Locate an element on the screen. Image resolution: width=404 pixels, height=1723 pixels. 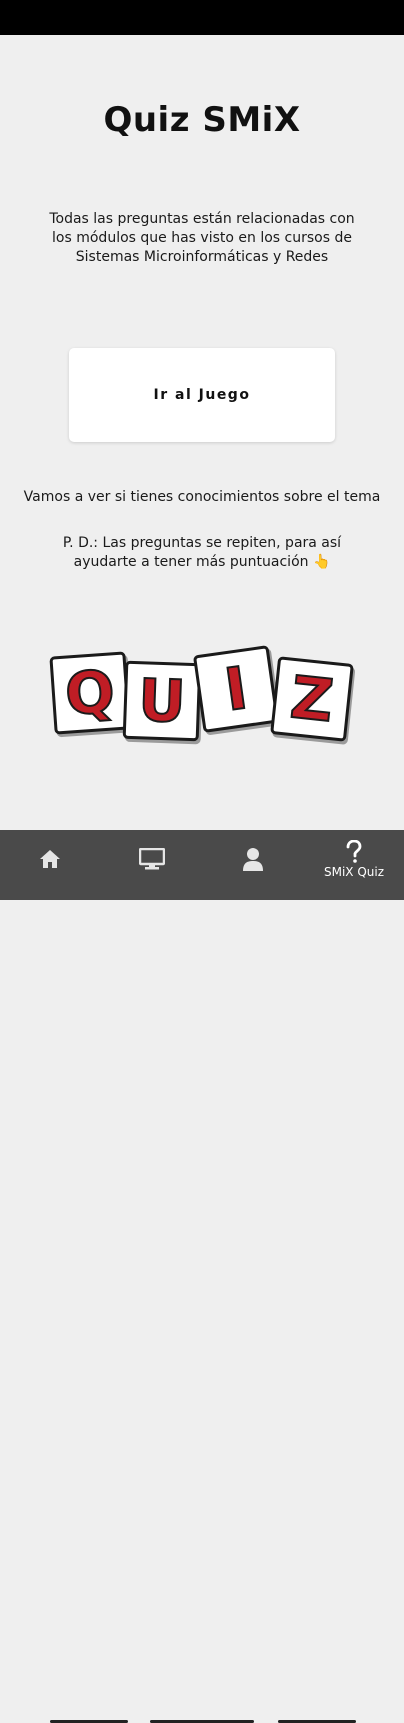
quiz-letter: U is located at coordinates (161, 701).